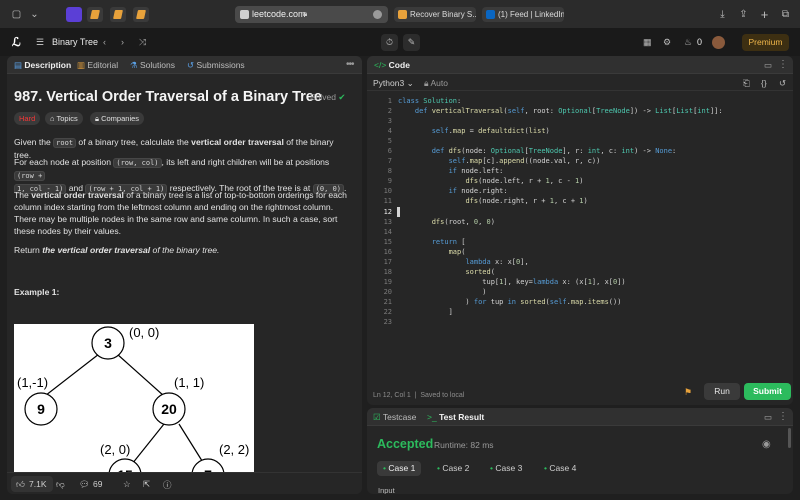 The width and height of the screenshot is (800, 500). What do you see at coordinates (667, 42) in the screenshot?
I see `settings-gear-icon: ⚙` at bounding box center [667, 42].